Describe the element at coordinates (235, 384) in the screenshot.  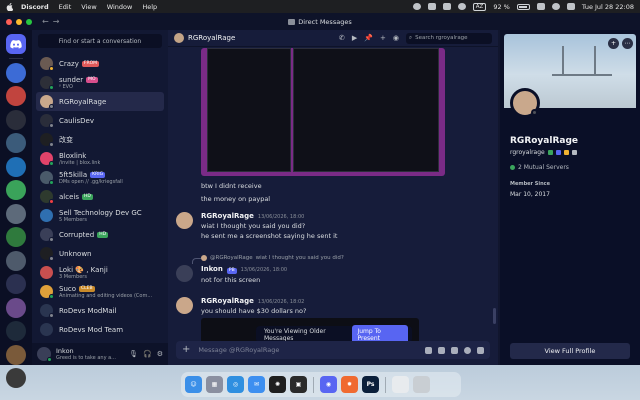
I see `safari-icon: ◎` at that location.